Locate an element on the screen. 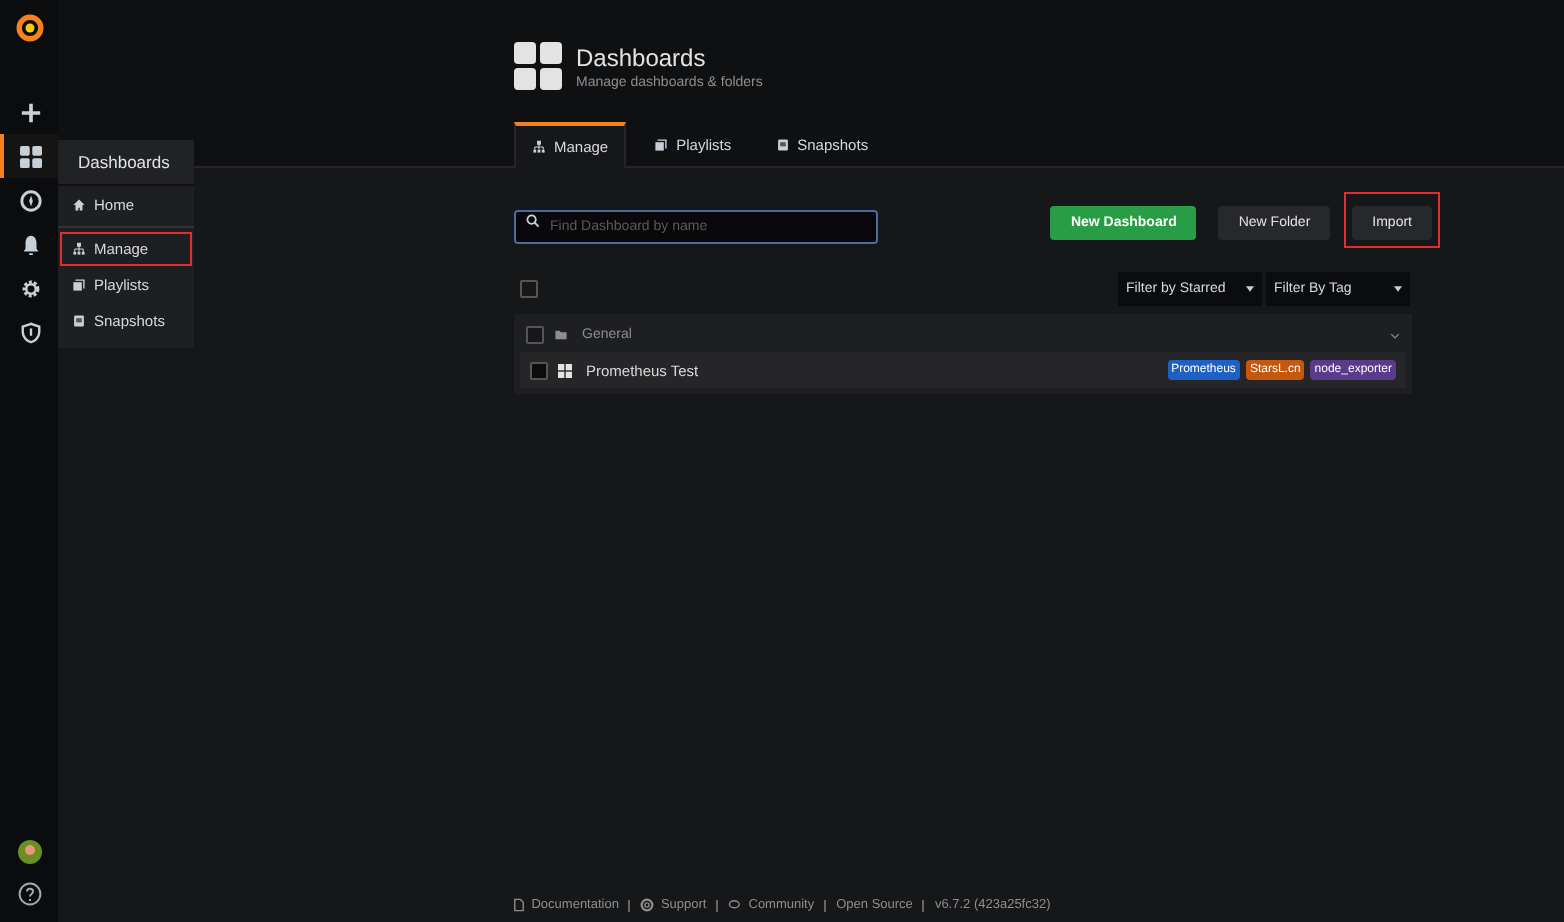 This screenshot has height=922, width=1564. sidebar-item is located at coordinates (29, 156).